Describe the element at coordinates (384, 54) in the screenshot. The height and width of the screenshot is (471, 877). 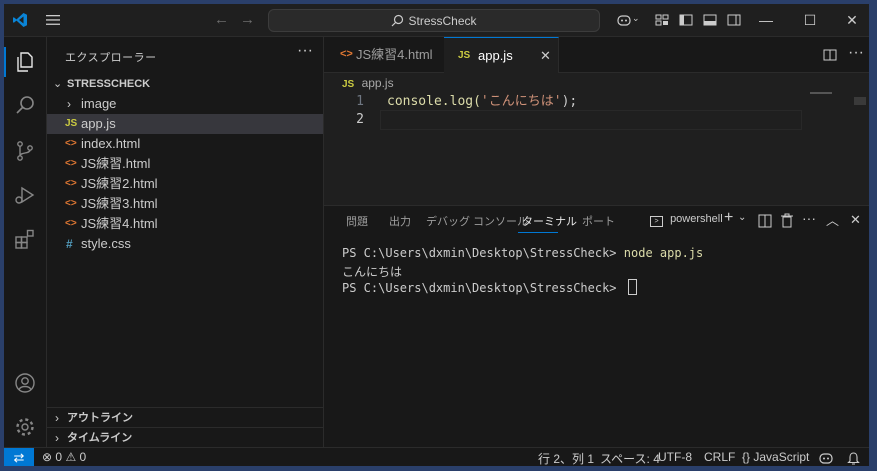
I see `tab-js-practice4-html: <> JS練習4.html` at that location.